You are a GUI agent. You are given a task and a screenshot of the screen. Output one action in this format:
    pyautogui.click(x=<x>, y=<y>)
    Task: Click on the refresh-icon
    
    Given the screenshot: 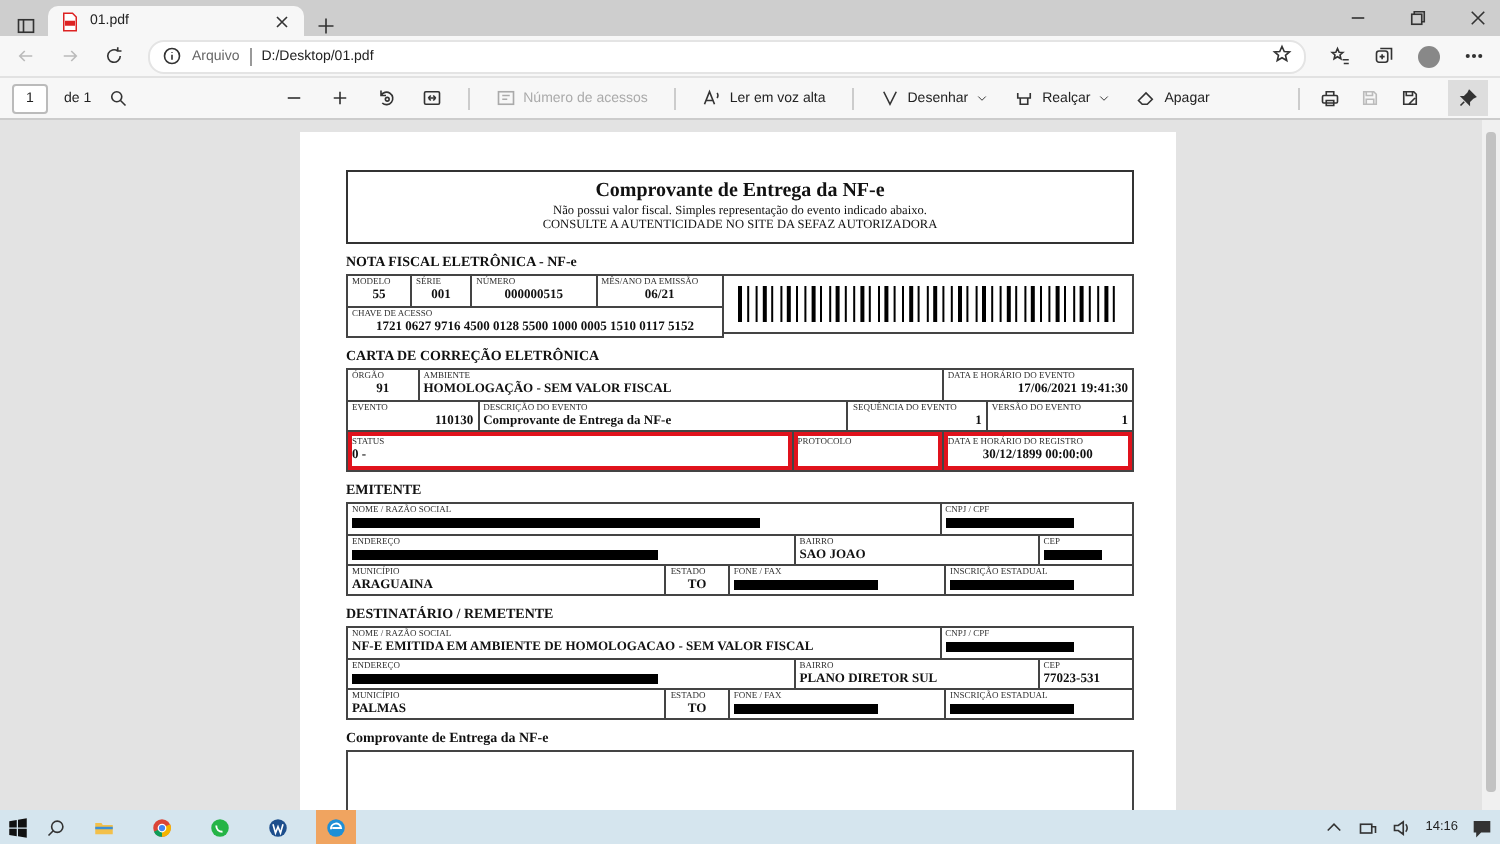 What is the action you would take?
    pyautogui.click(x=114, y=56)
    